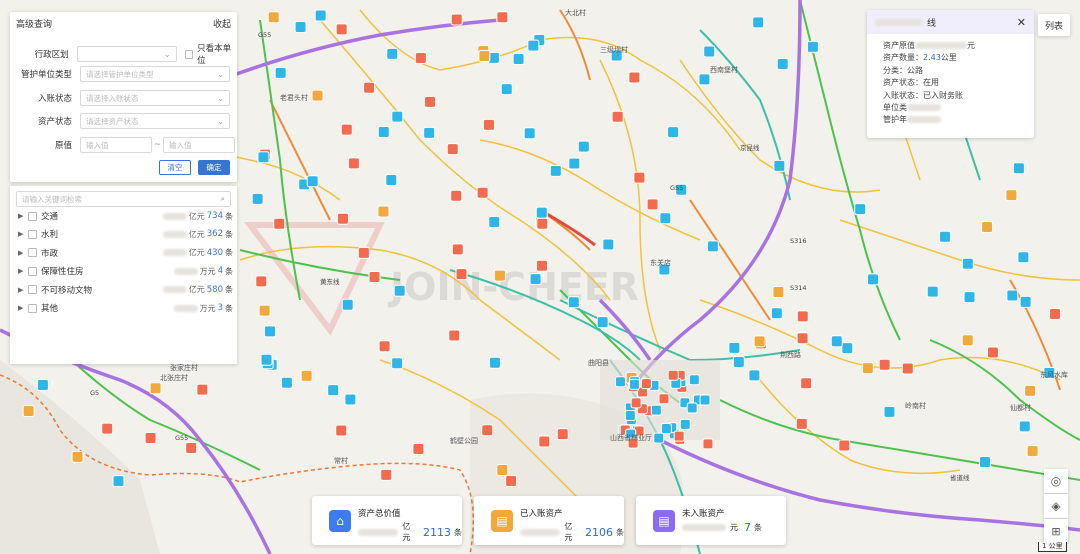 This screenshot has height=554, width=1080. What do you see at coordinates (125, 271) in the screenshot?
I see `tree-item: ▶ 保障性住房 万元 4 条` at bounding box center [125, 271].